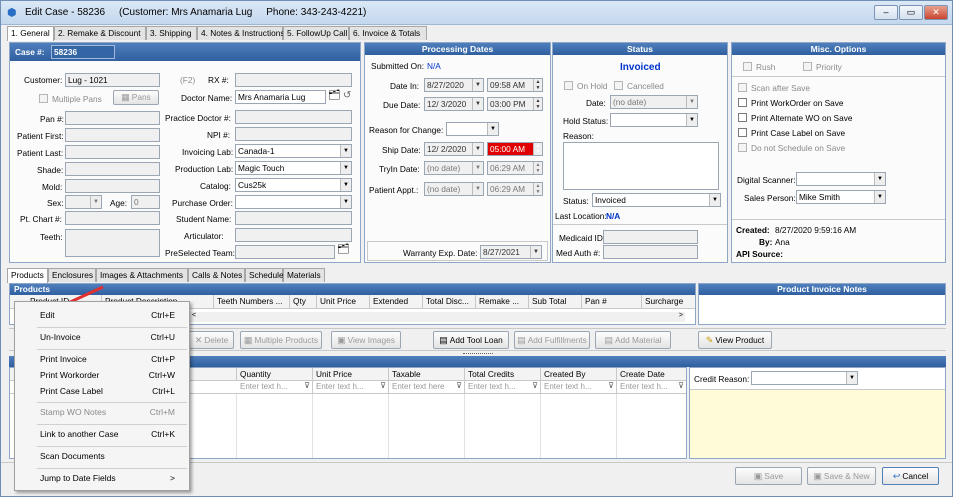 This screenshot has height=497, width=953. What do you see at coordinates (742, 102) in the screenshot?
I see `print-wo-checkbox` at bounding box center [742, 102].